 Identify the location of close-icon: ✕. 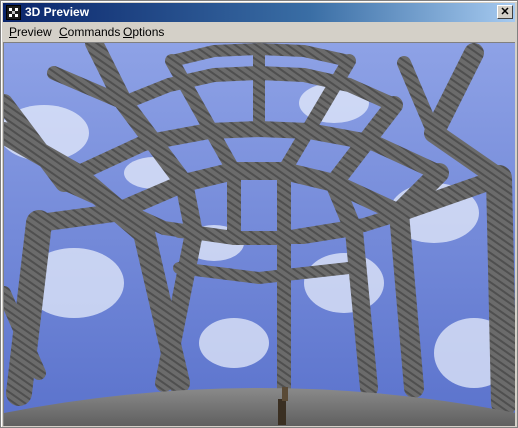
(505, 12).